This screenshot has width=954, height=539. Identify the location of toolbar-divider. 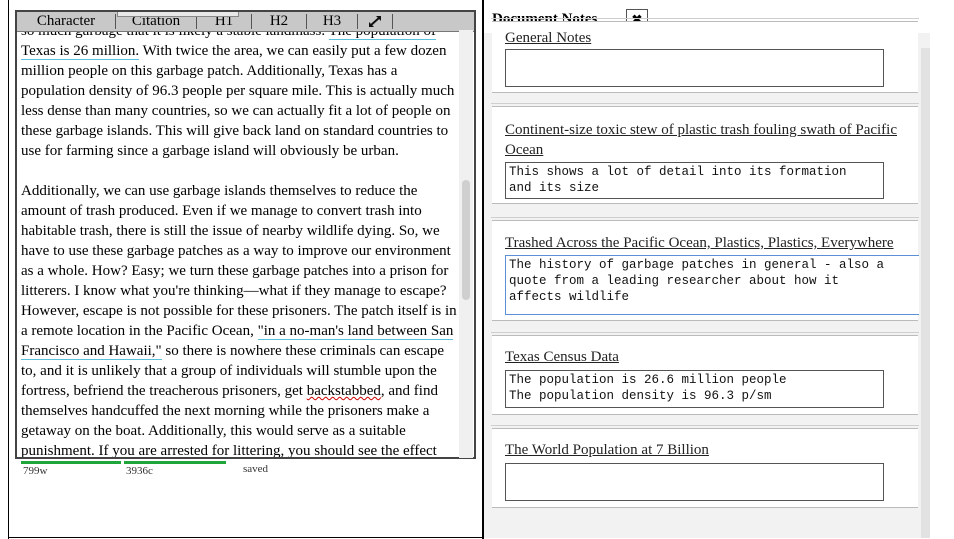
(392, 21).